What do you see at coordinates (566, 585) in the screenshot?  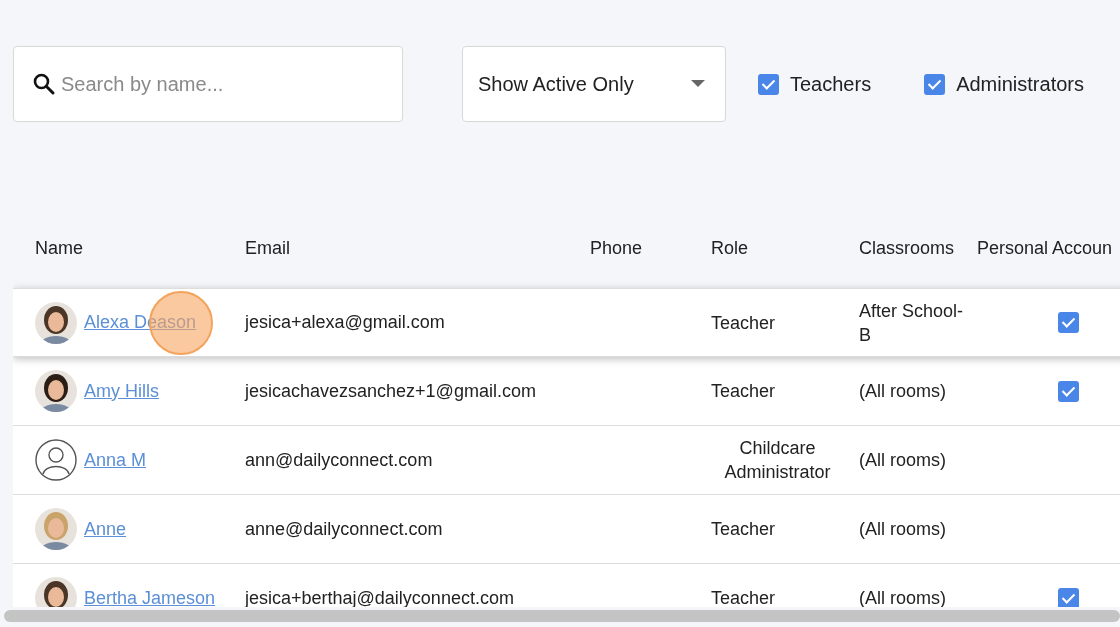 I see `table-row: Bertha Jameson jesica+berthaj@dailyconnect.com Teacher (All rooms)` at bounding box center [566, 585].